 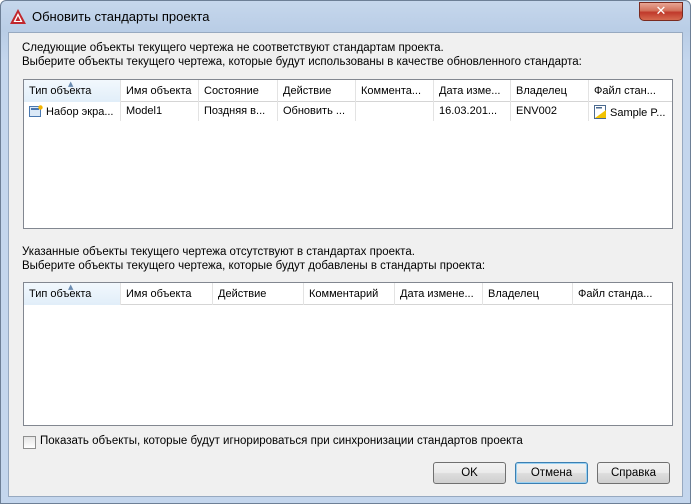 What do you see at coordinates (469, 473) in the screenshot?
I see `ok-button: OK` at bounding box center [469, 473].